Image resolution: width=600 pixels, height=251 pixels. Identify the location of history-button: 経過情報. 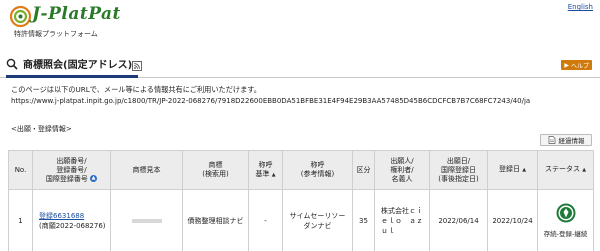
(566, 140).